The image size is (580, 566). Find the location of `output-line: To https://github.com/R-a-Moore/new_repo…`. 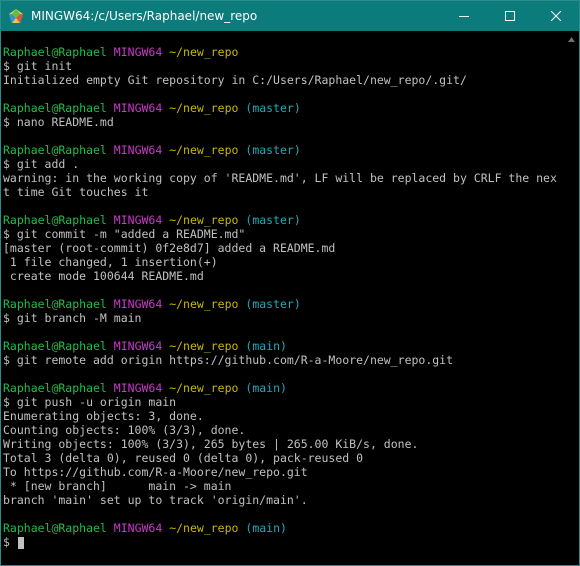

output-line: To https://github.com/R-a-Moore/new_repo… is located at coordinates (155, 472).